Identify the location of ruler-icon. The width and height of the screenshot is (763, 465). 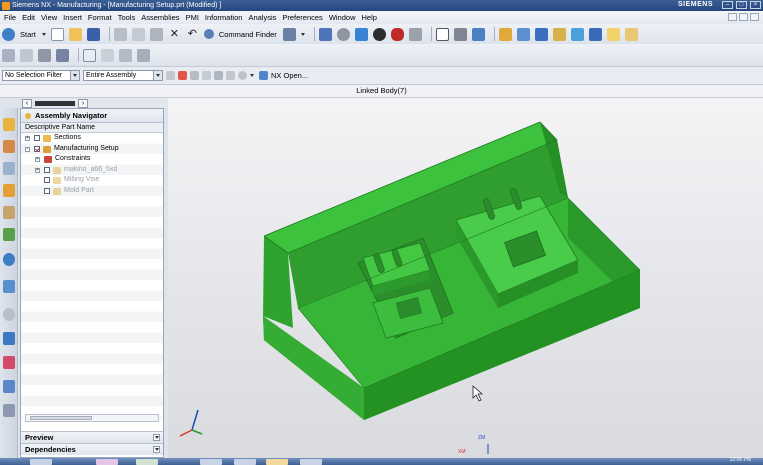
(631, 34).